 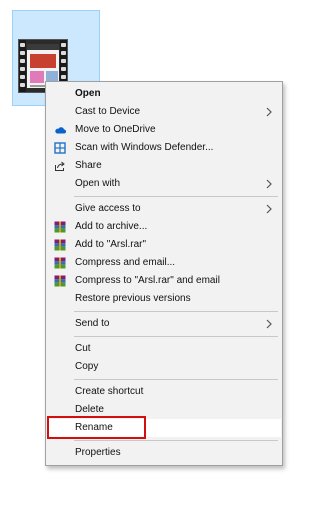 I want to click on menu-item-label: Rename, so click(x=94, y=427).